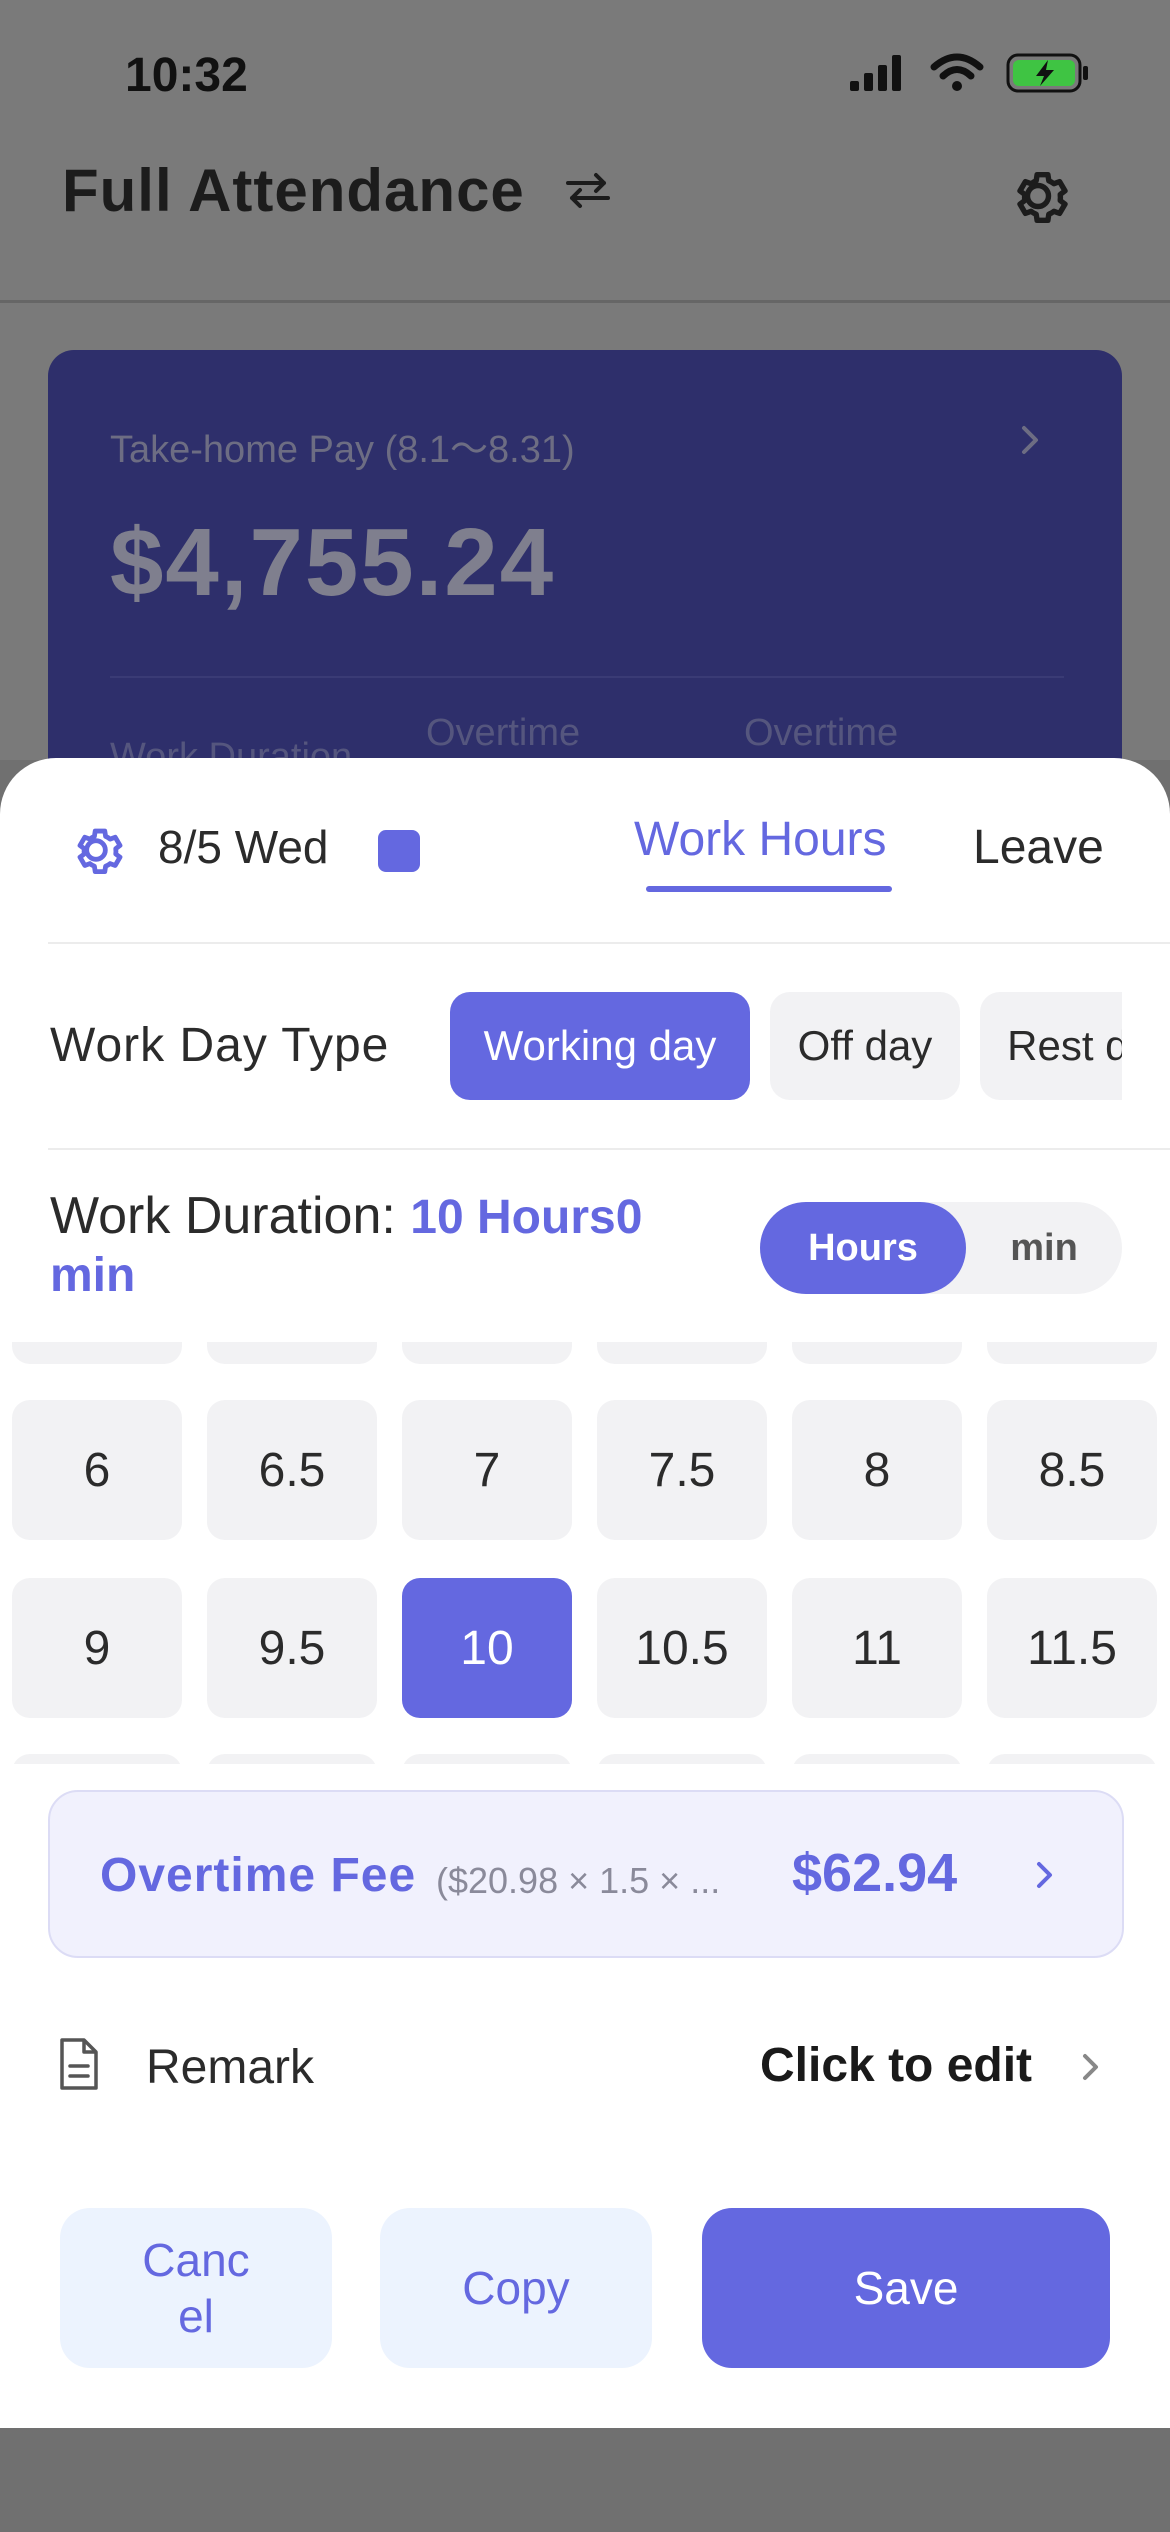 This screenshot has height=2532, width=1170. I want to click on work-day-type-working: Working day, so click(600, 1046).